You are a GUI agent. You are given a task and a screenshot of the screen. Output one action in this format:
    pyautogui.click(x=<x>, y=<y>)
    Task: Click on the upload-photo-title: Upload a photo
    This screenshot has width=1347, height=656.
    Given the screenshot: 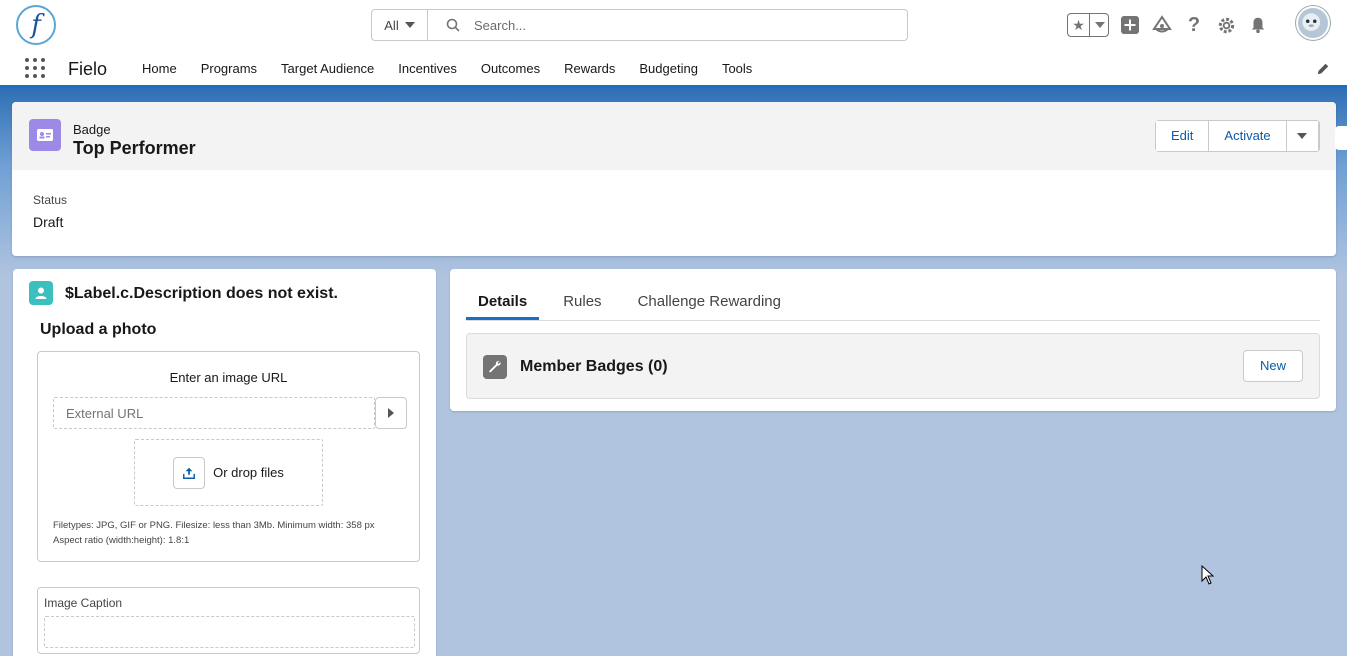 What is the action you would take?
    pyautogui.click(x=98, y=329)
    